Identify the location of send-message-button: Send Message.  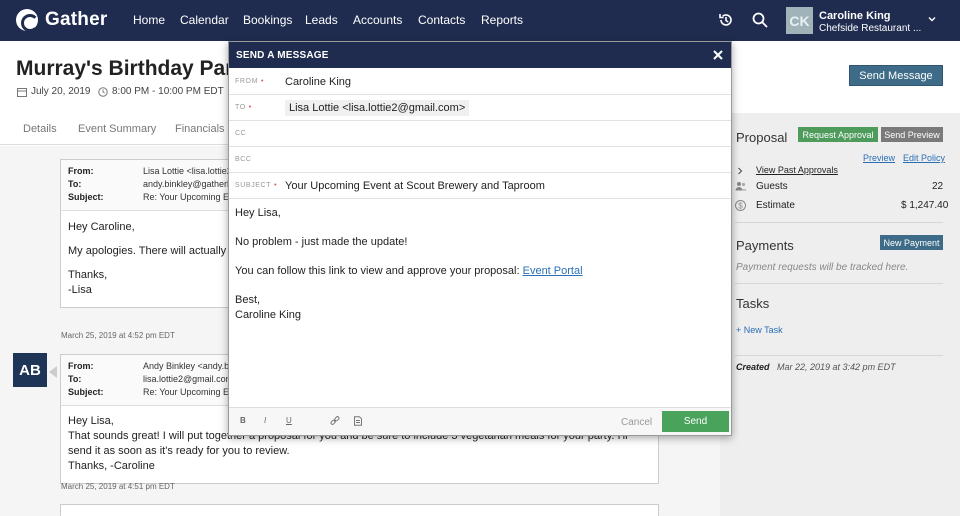
(896, 75).